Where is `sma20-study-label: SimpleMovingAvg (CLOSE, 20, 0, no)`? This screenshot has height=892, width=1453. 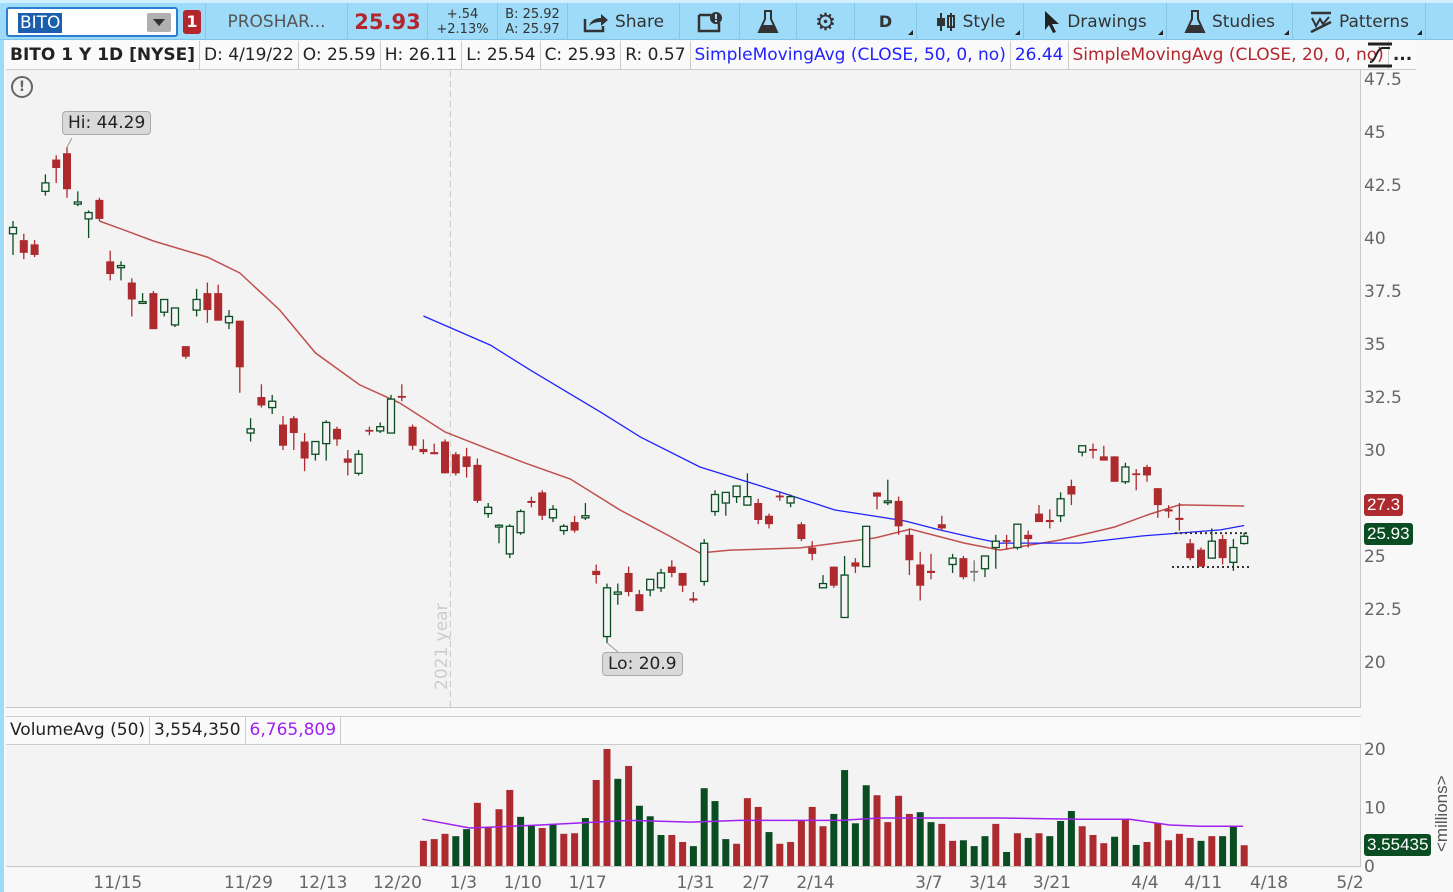
sma20-study-label: SimpleMovingAvg (CLOSE, 20, 0, no) is located at coordinates (1229, 55).